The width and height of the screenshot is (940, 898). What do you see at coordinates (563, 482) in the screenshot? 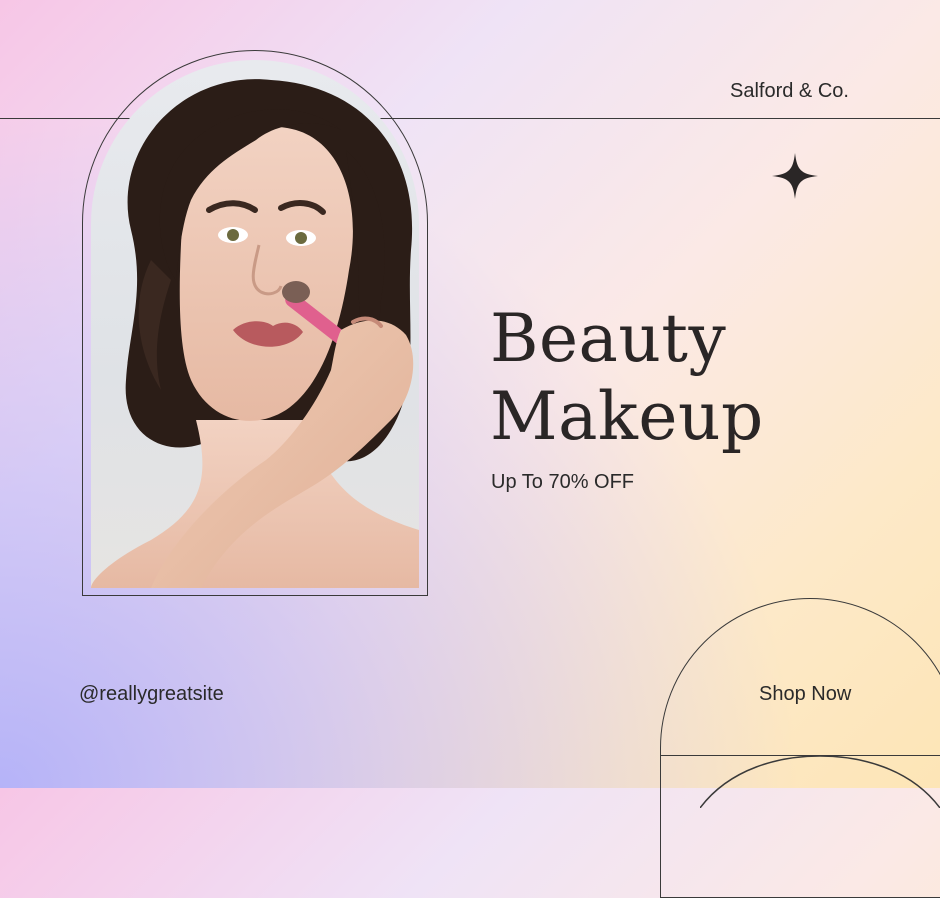
I see `offer-text: Up To 70% OFF` at bounding box center [563, 482].